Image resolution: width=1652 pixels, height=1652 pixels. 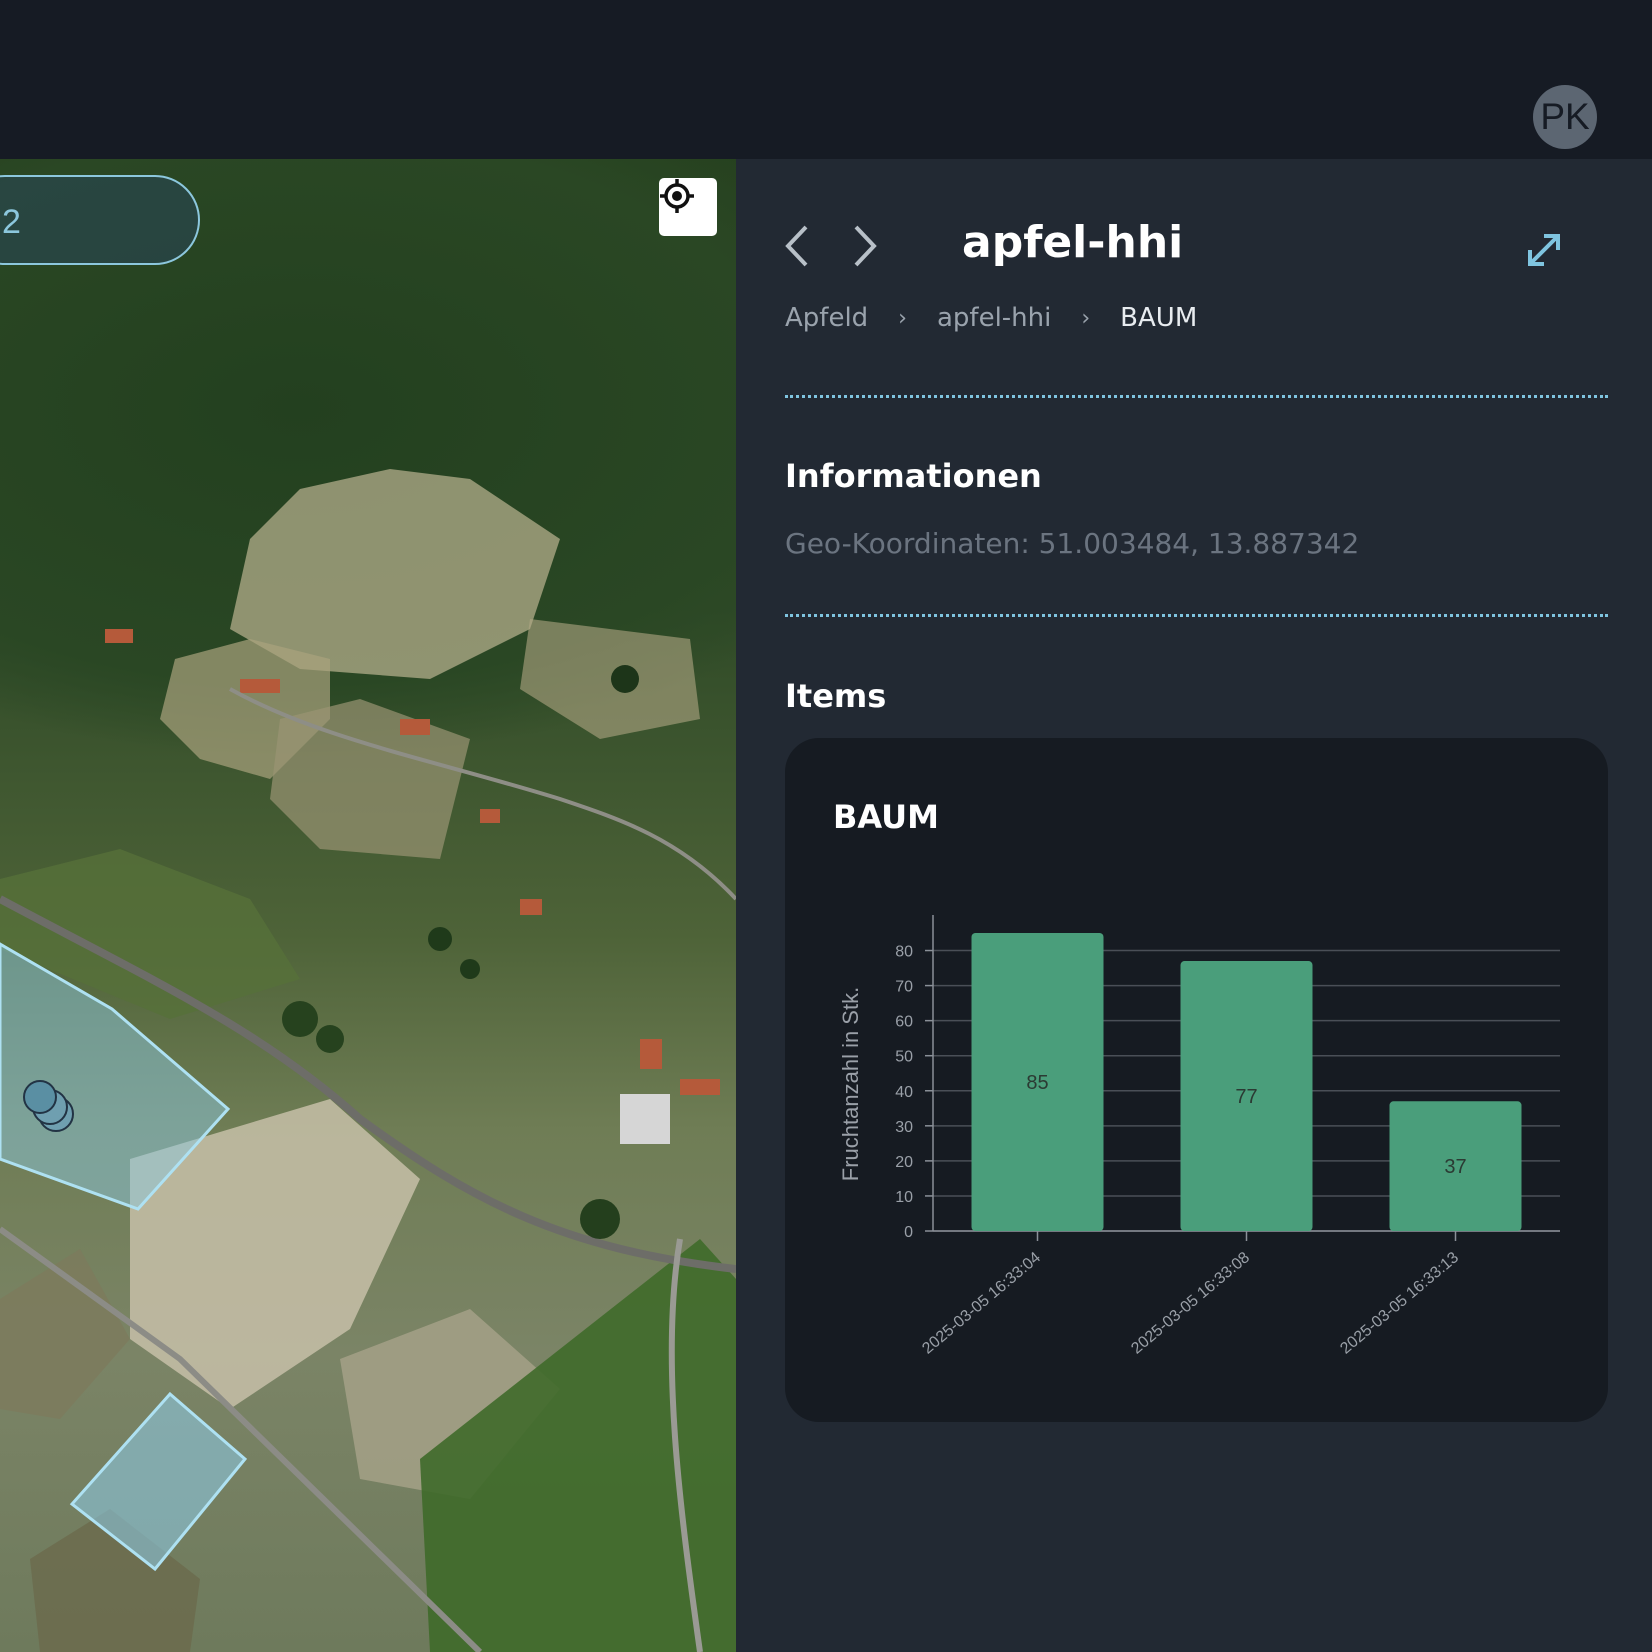 I want to click on page-title: apfel-hhi, so click(x=1073, y=242).